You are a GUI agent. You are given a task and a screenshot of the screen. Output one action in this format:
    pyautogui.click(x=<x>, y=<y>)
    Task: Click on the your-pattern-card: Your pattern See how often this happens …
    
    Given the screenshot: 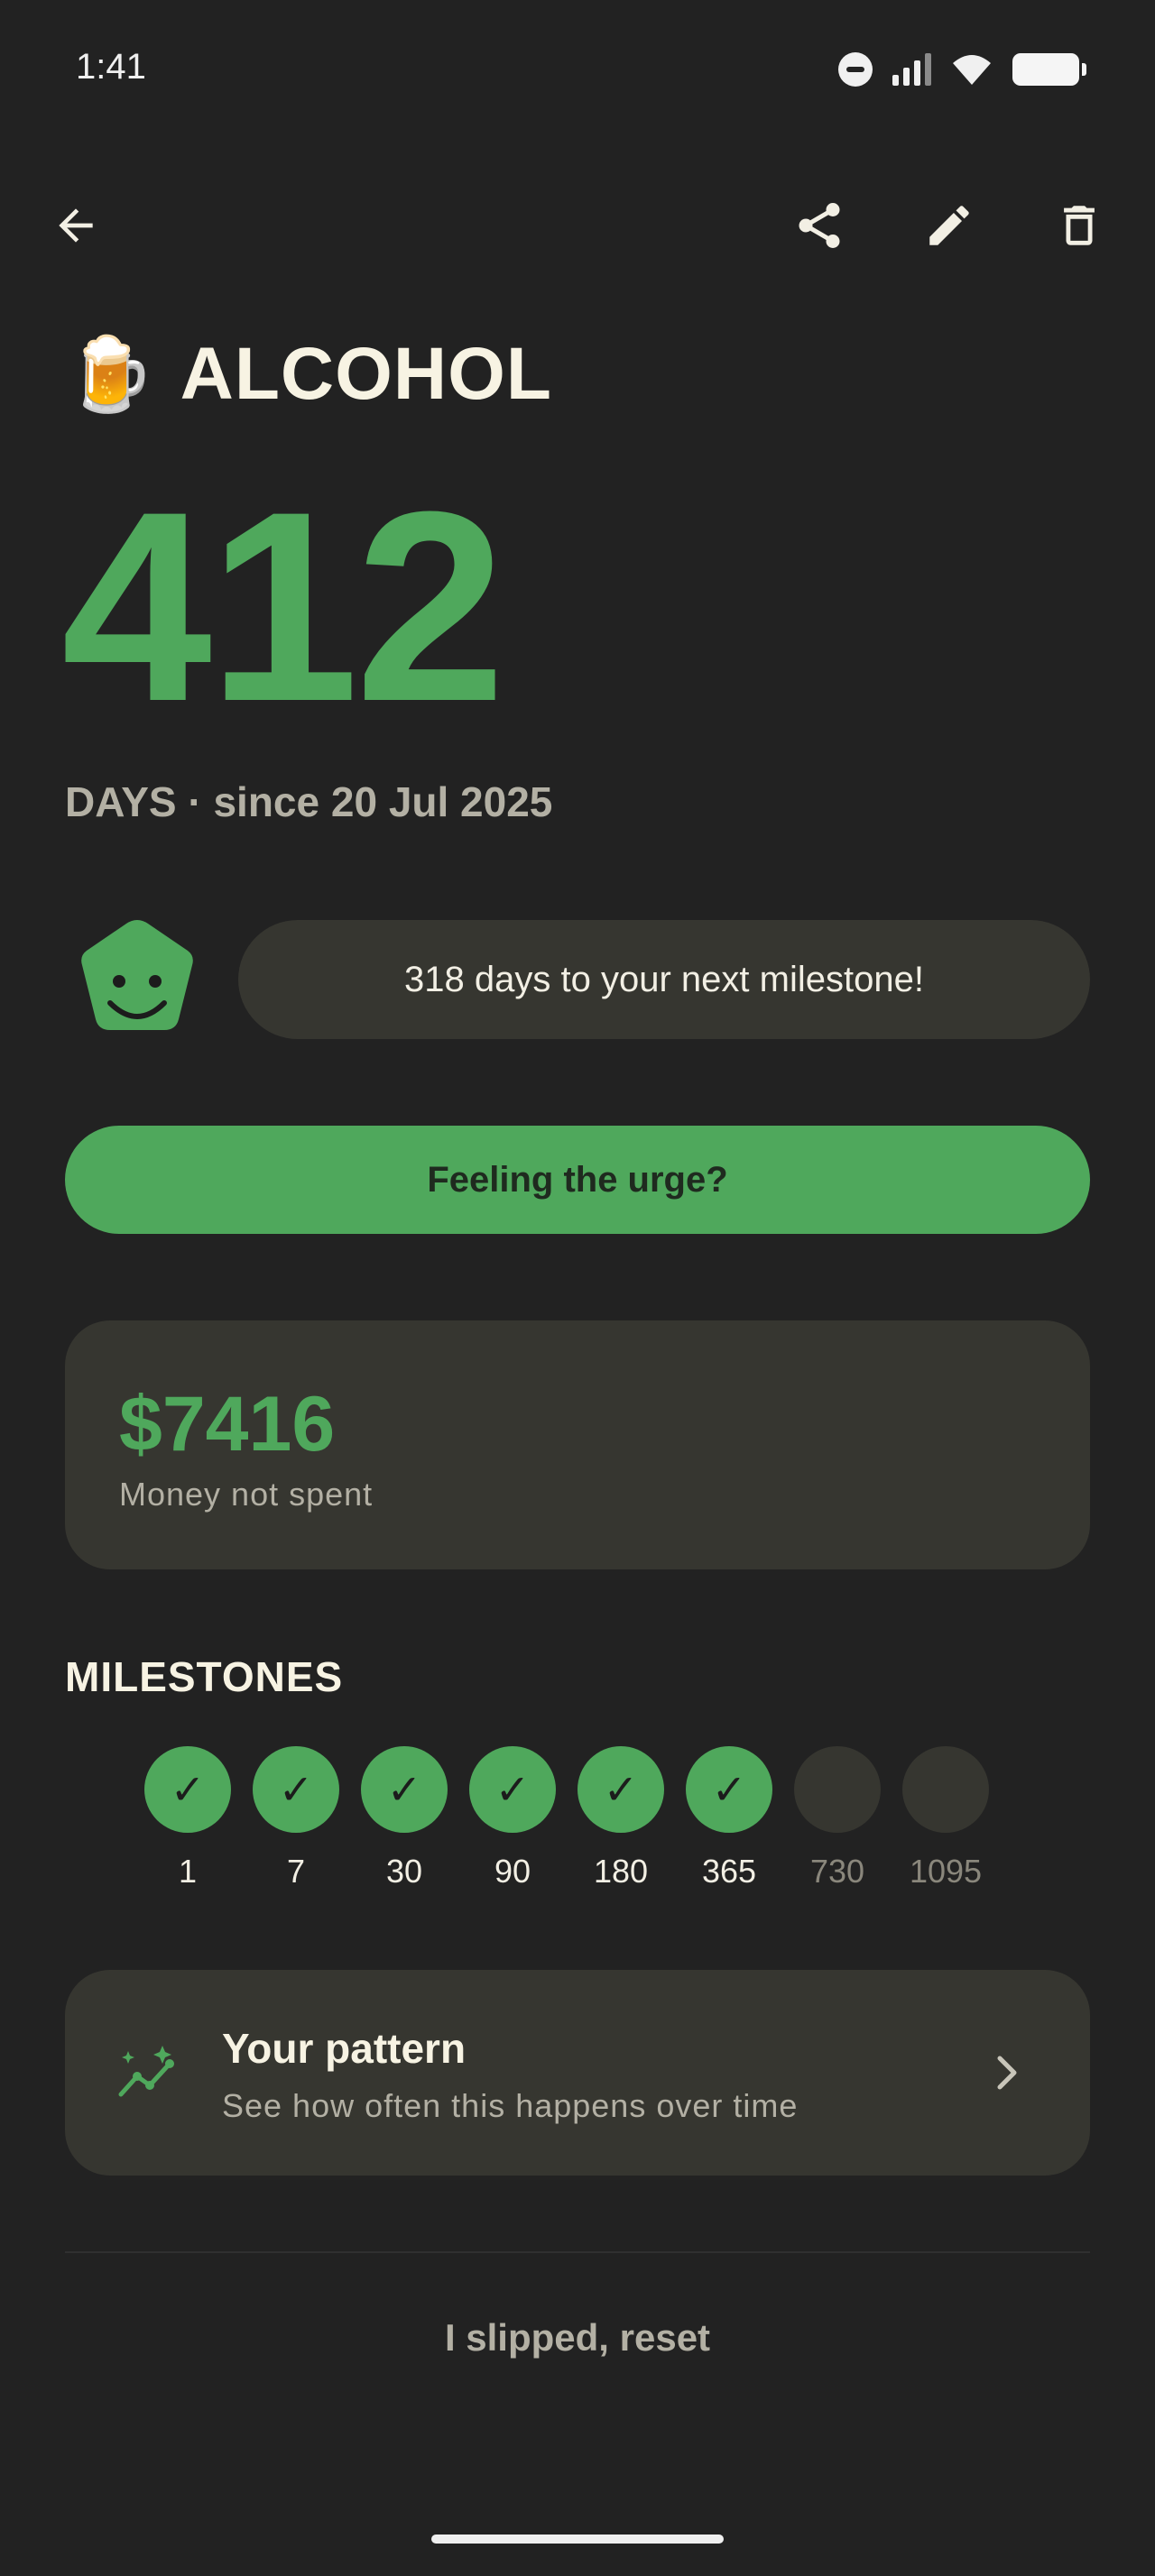 What is the action you would take?
    pyautogui.click(x=577, y=2073)
    